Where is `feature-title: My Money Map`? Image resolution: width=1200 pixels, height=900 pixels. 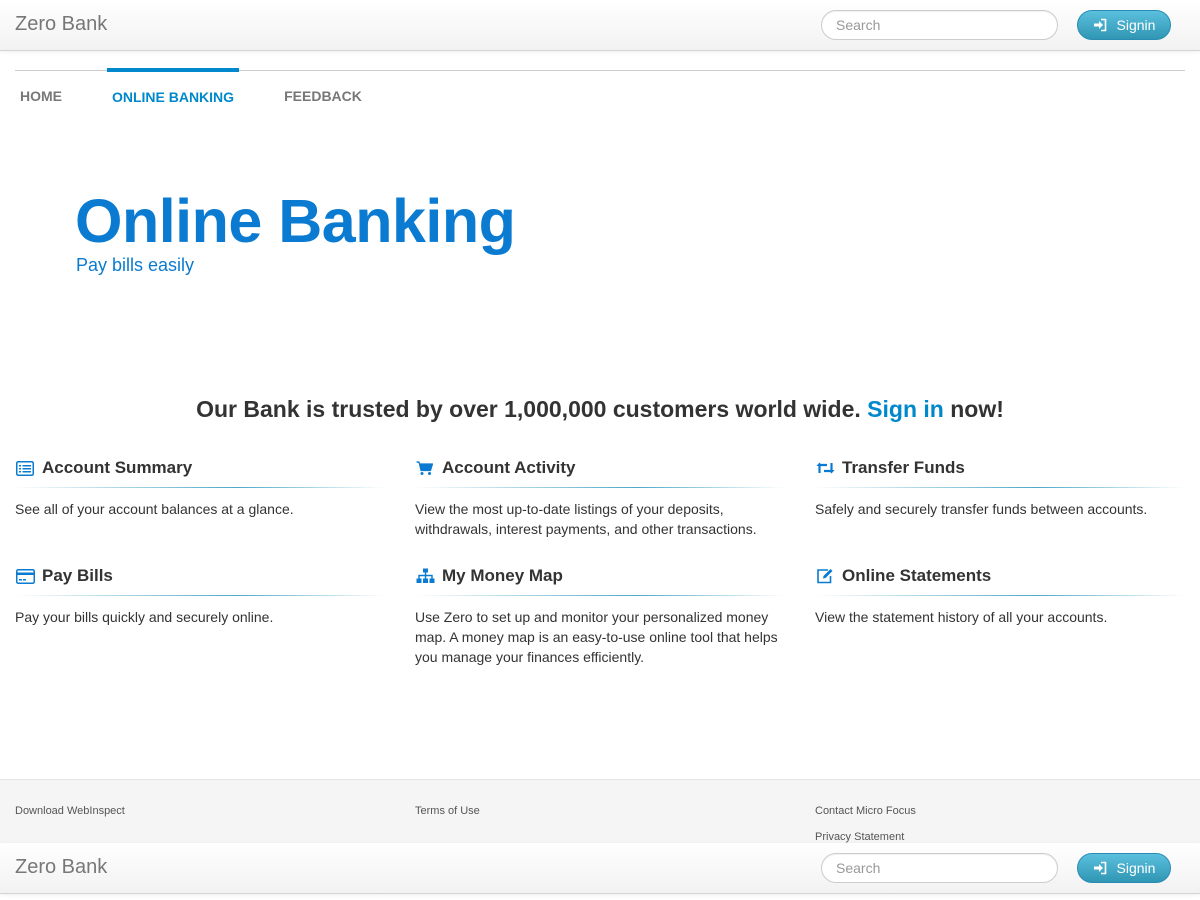
feature-title: My Money Map is located at coordinates (502, 576).